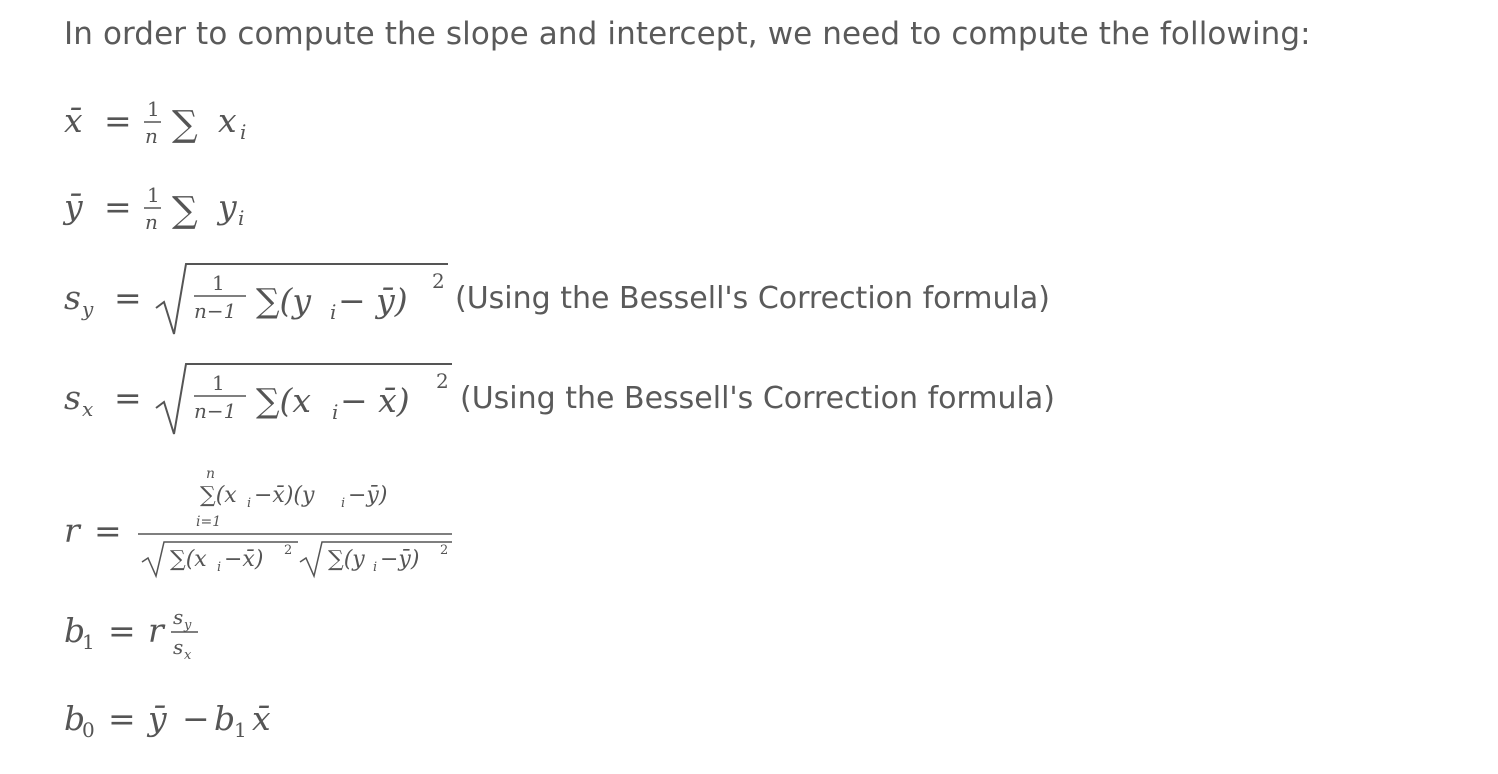 This screenshot has width=1498, height=774. What do you see at coordinates (153, 195) in the screenshot?
I see `ybar-frac-num: 1` at bounding box center [153, 195].